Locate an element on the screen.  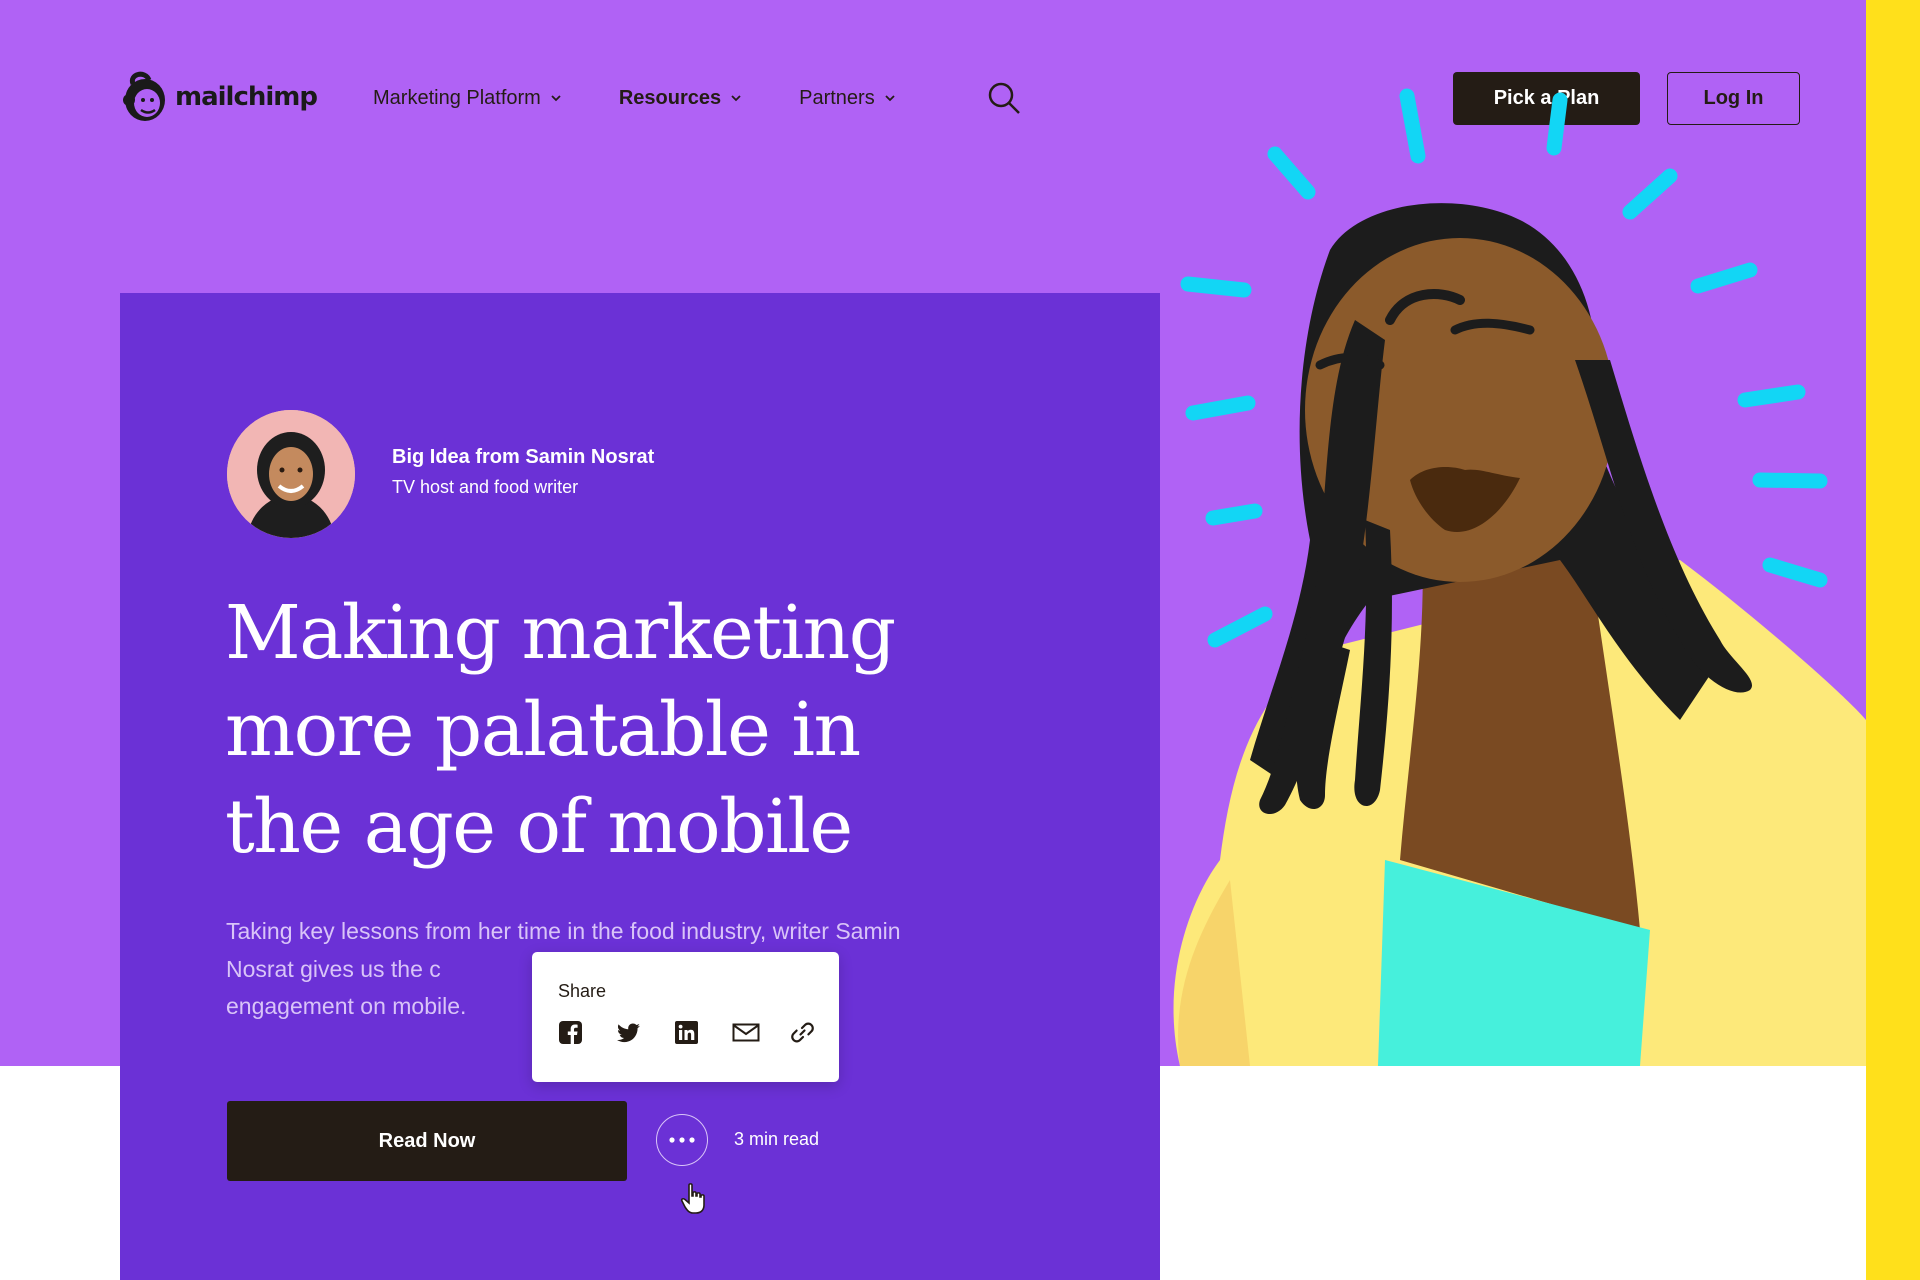
read-now-button: Read Now is located at coordinates (427, 1141).